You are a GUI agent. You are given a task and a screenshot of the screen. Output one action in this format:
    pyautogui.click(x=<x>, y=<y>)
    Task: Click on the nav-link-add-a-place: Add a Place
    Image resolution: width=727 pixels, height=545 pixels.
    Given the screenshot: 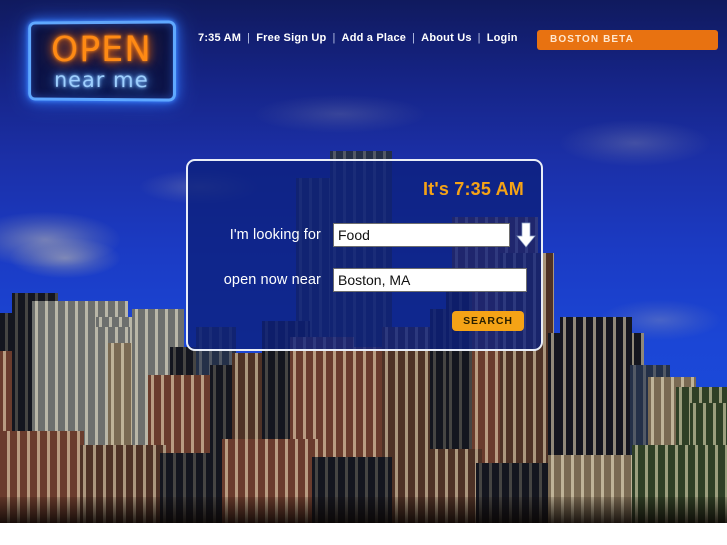 What is the action you would take?
    pyautogui.click(x=374, y=38)
    